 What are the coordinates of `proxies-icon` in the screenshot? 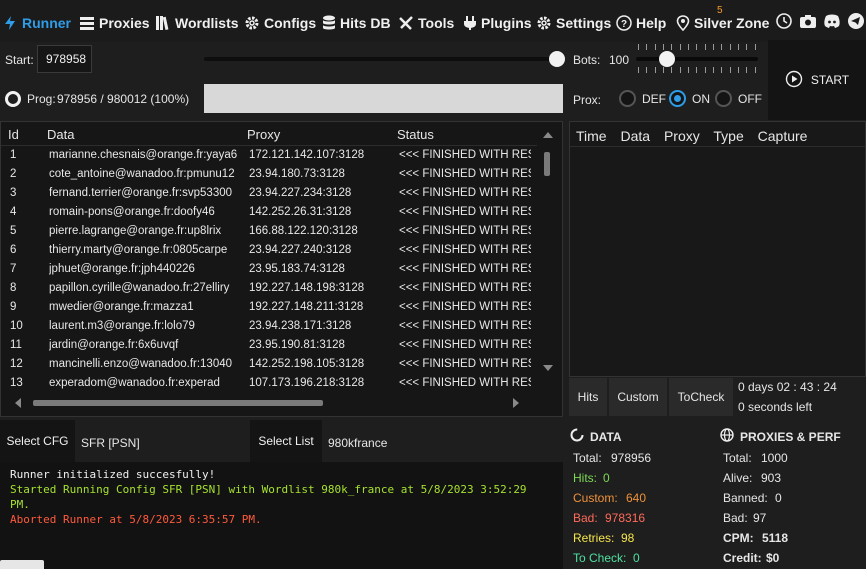 It's located at (87, 23).